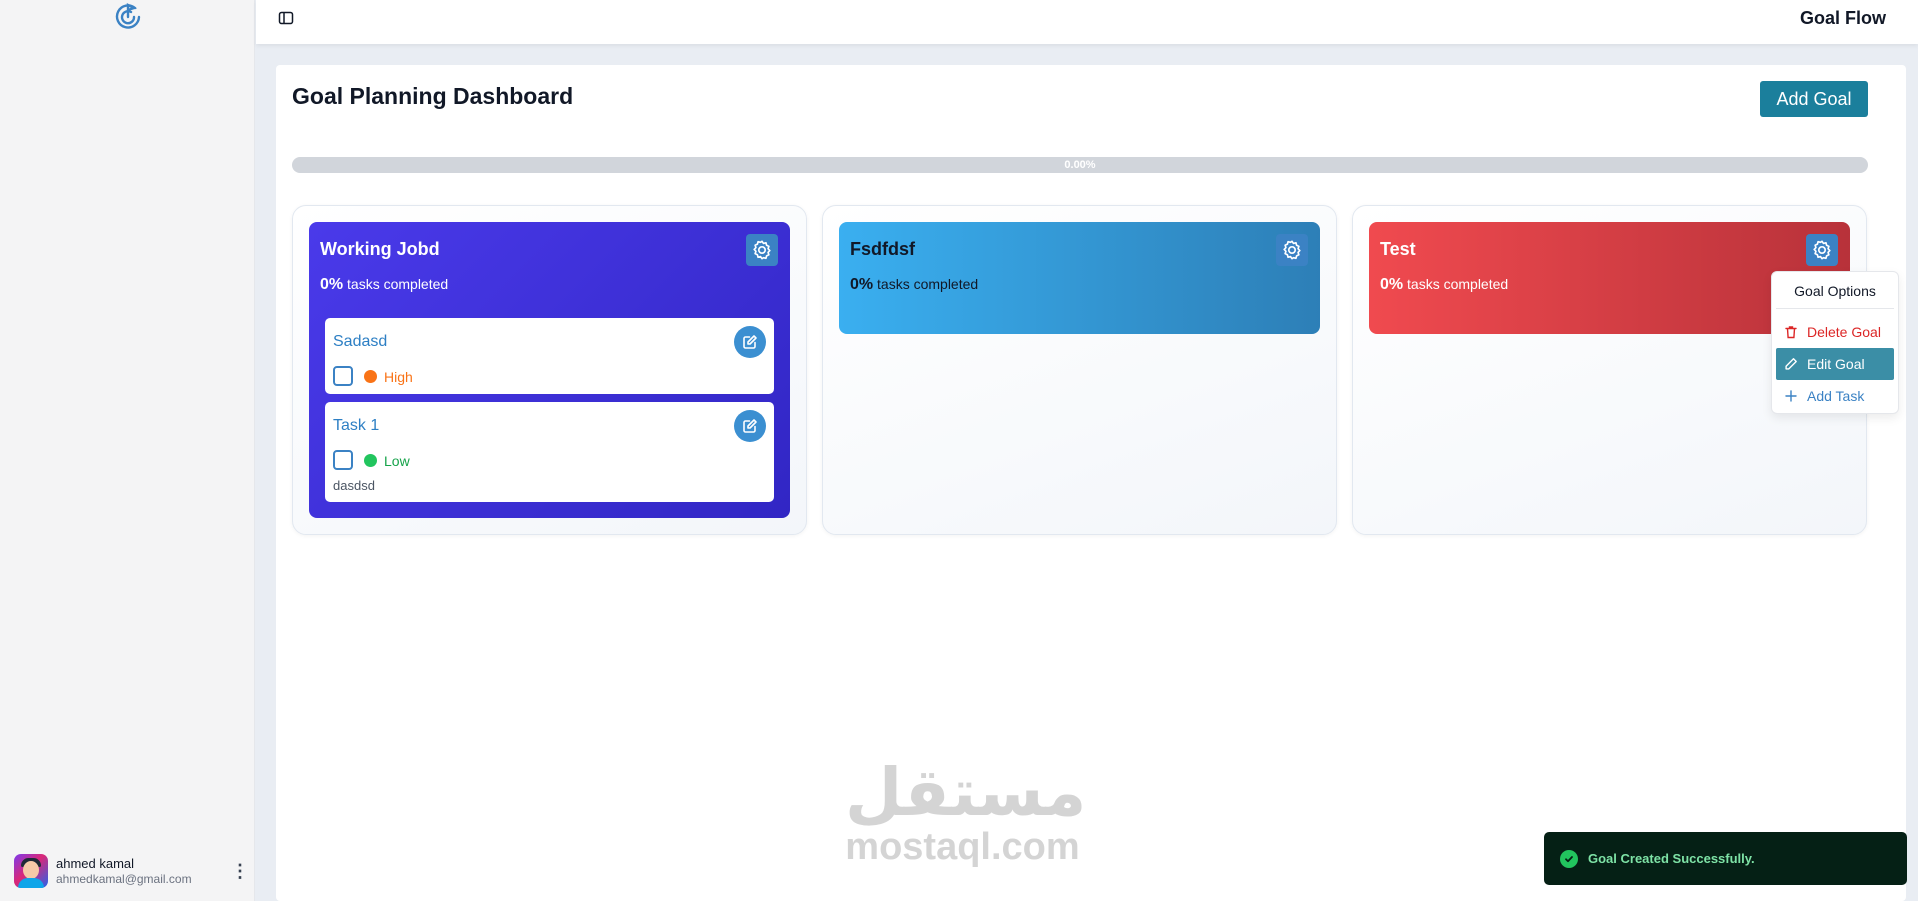  I want to click on overall-progress-bar: 0.00%, so click(1080, 165).